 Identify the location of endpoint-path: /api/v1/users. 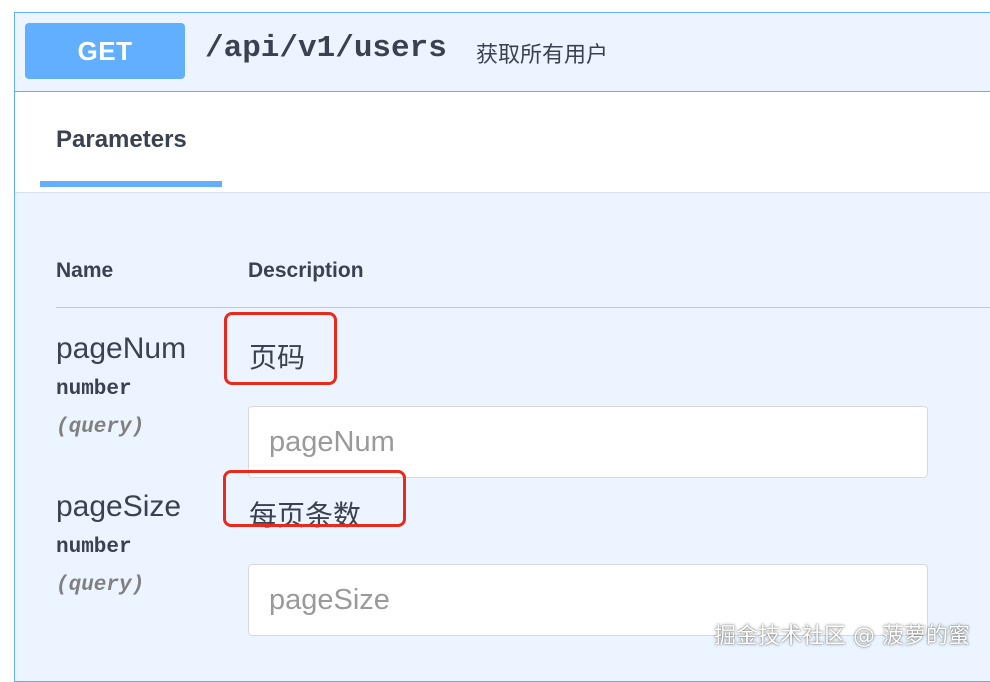
(326, 48).